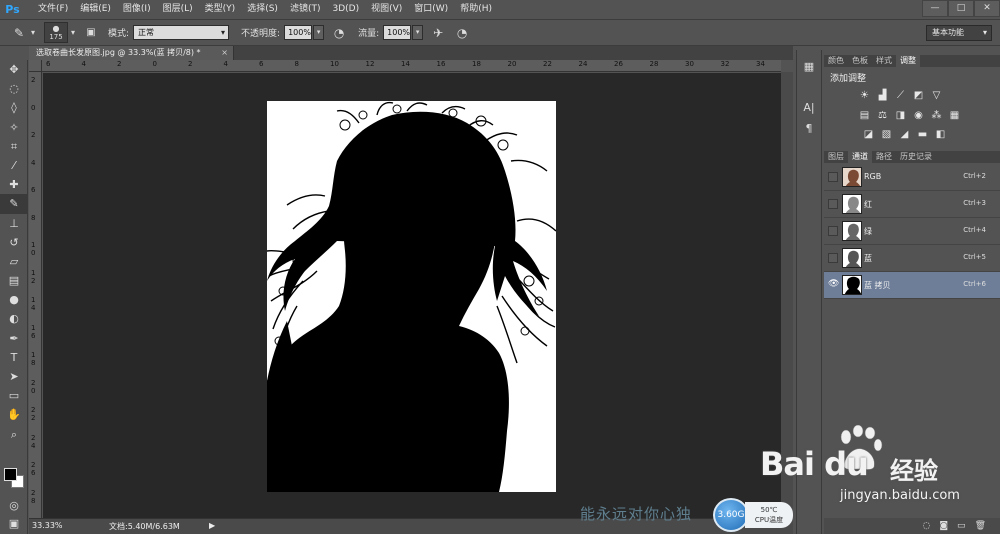 The image size is (1000, 534). Describe the element at coordinates (181, 32) in the screenshot. I see `mode-dropdown: 正常` at that location.